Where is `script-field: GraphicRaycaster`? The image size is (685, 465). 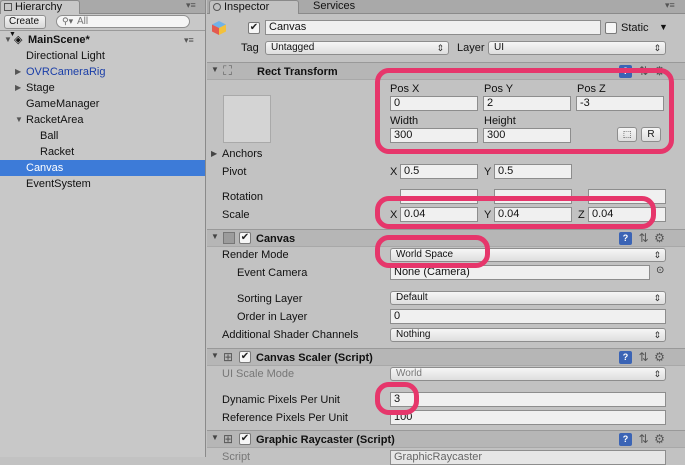
script-field: GraphicRaycaster is located at coordinates (528, 457).